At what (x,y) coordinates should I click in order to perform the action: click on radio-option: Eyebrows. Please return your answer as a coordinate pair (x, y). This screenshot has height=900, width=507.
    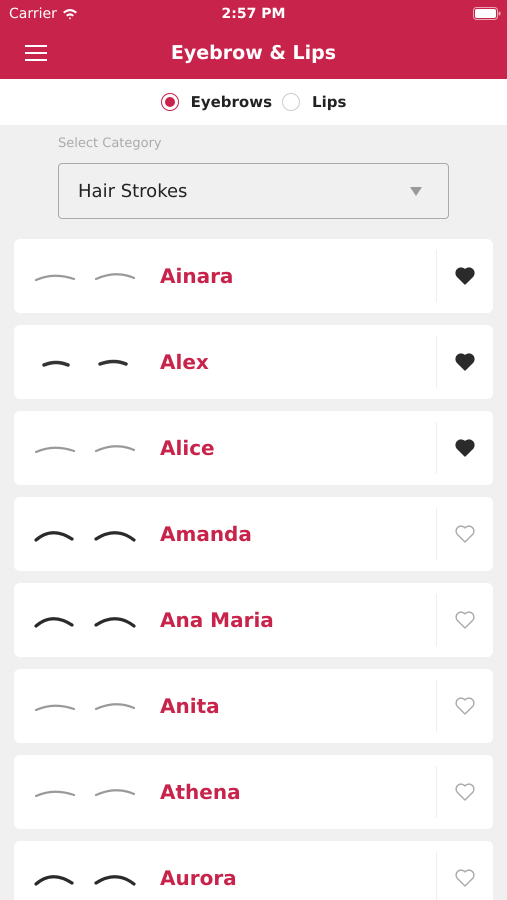
    Looking at the image, I should click on (216, 102).